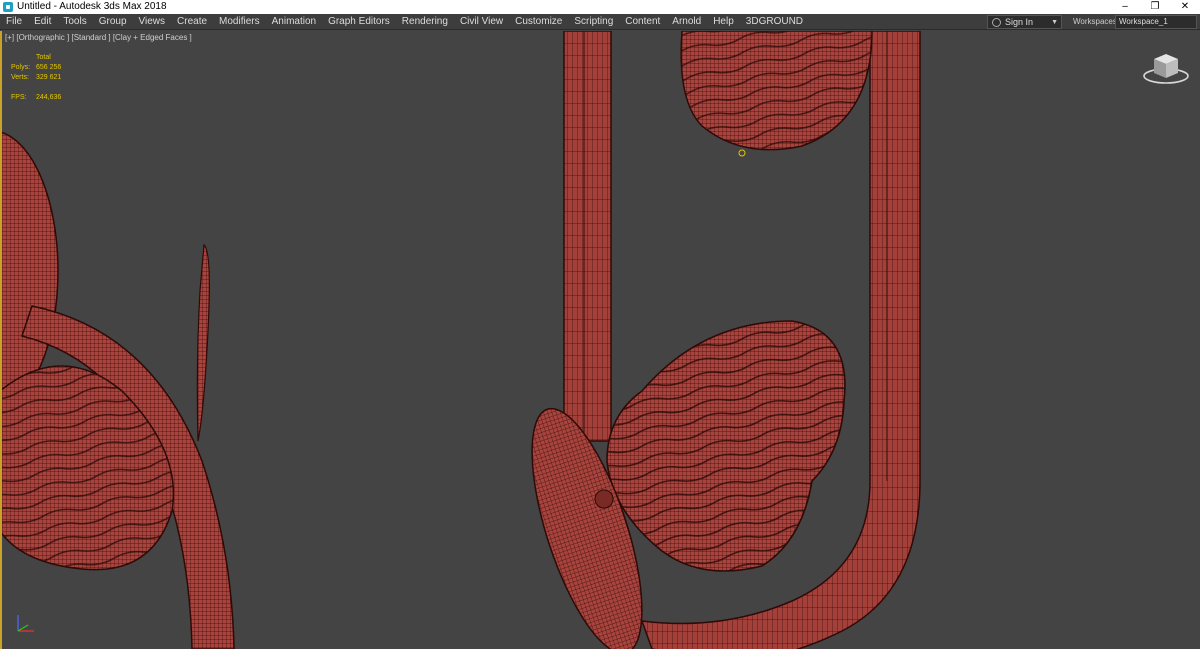 This screenshot has width=1200, height=649. I want to click on stats-polys-row: Polys: 656 256, so click(36, 68).